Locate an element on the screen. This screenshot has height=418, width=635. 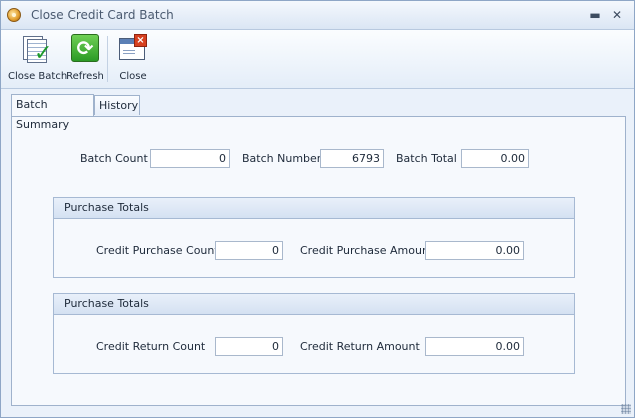
credit-purchase-amount-field: 0.00 is located at coordinates (474, 250).